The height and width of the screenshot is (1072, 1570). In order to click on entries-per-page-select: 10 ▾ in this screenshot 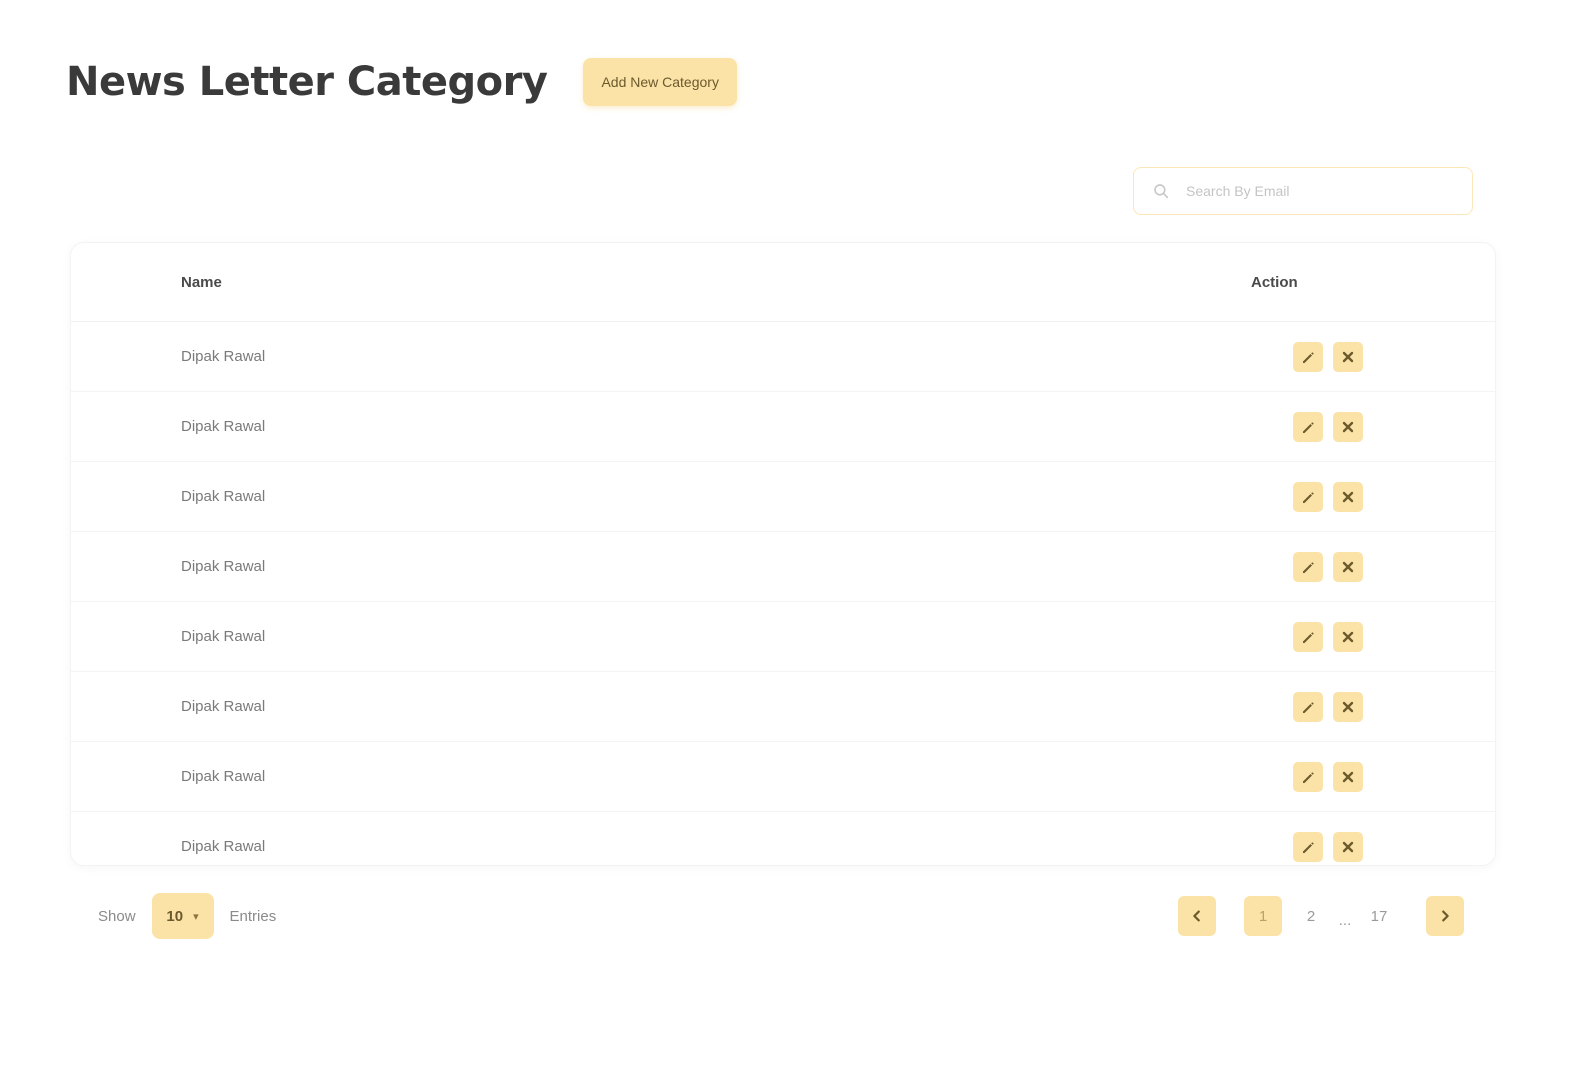, I will do `click(182, 916)`.